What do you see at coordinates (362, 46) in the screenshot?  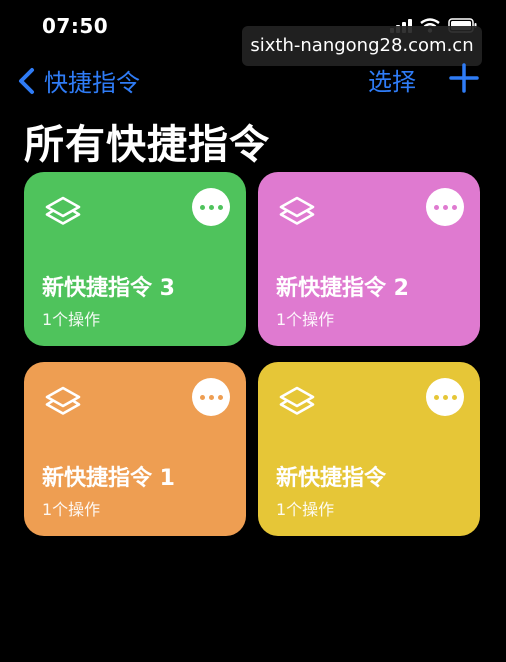 I see `watermark: sixth-nangong28.com.cn` at bounding box center [362, 46].